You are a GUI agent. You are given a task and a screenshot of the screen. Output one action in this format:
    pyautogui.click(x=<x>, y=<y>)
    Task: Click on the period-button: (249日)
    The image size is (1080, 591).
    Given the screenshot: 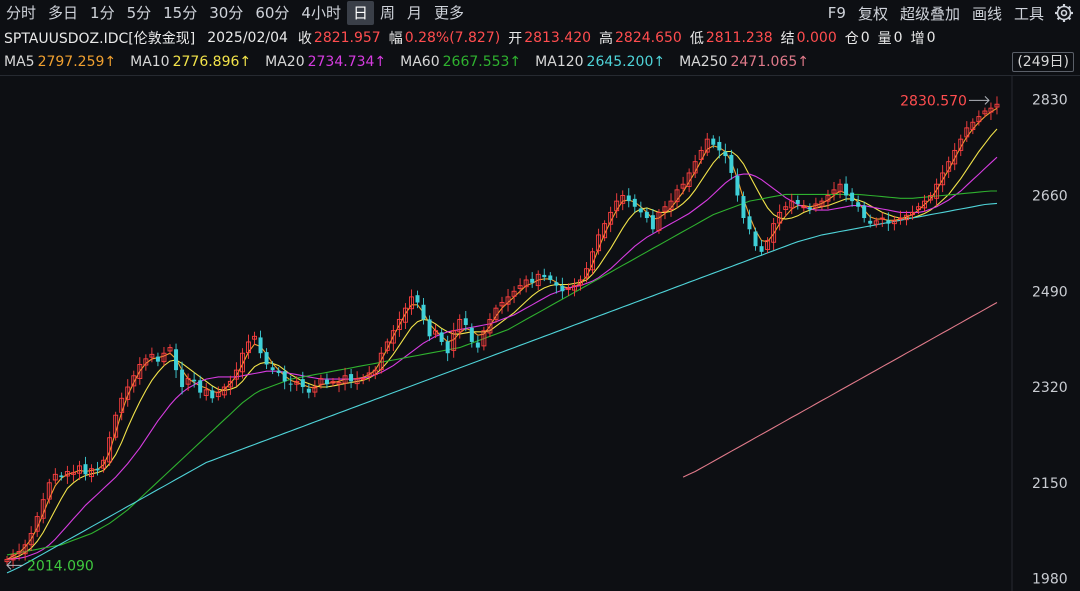 What is the action you would take?
    pyautogui.click(x=1043, y=62)
    